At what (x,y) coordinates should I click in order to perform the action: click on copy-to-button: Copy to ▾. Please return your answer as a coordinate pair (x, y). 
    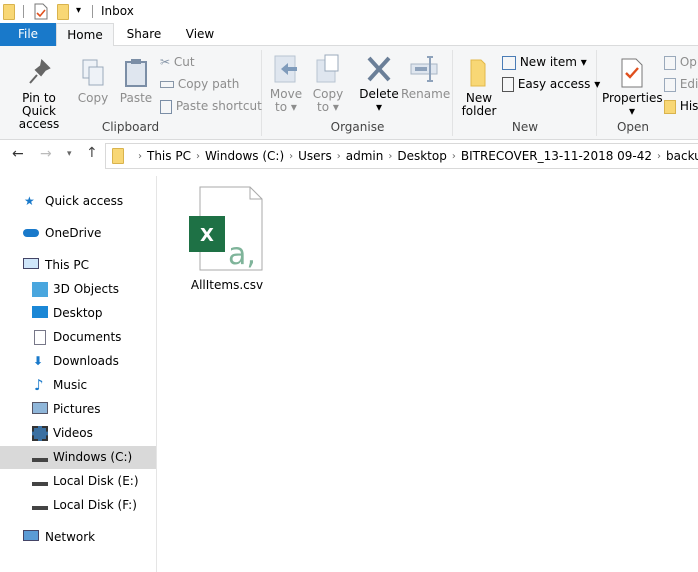
    Looking at the image, I should click on (328, 84).